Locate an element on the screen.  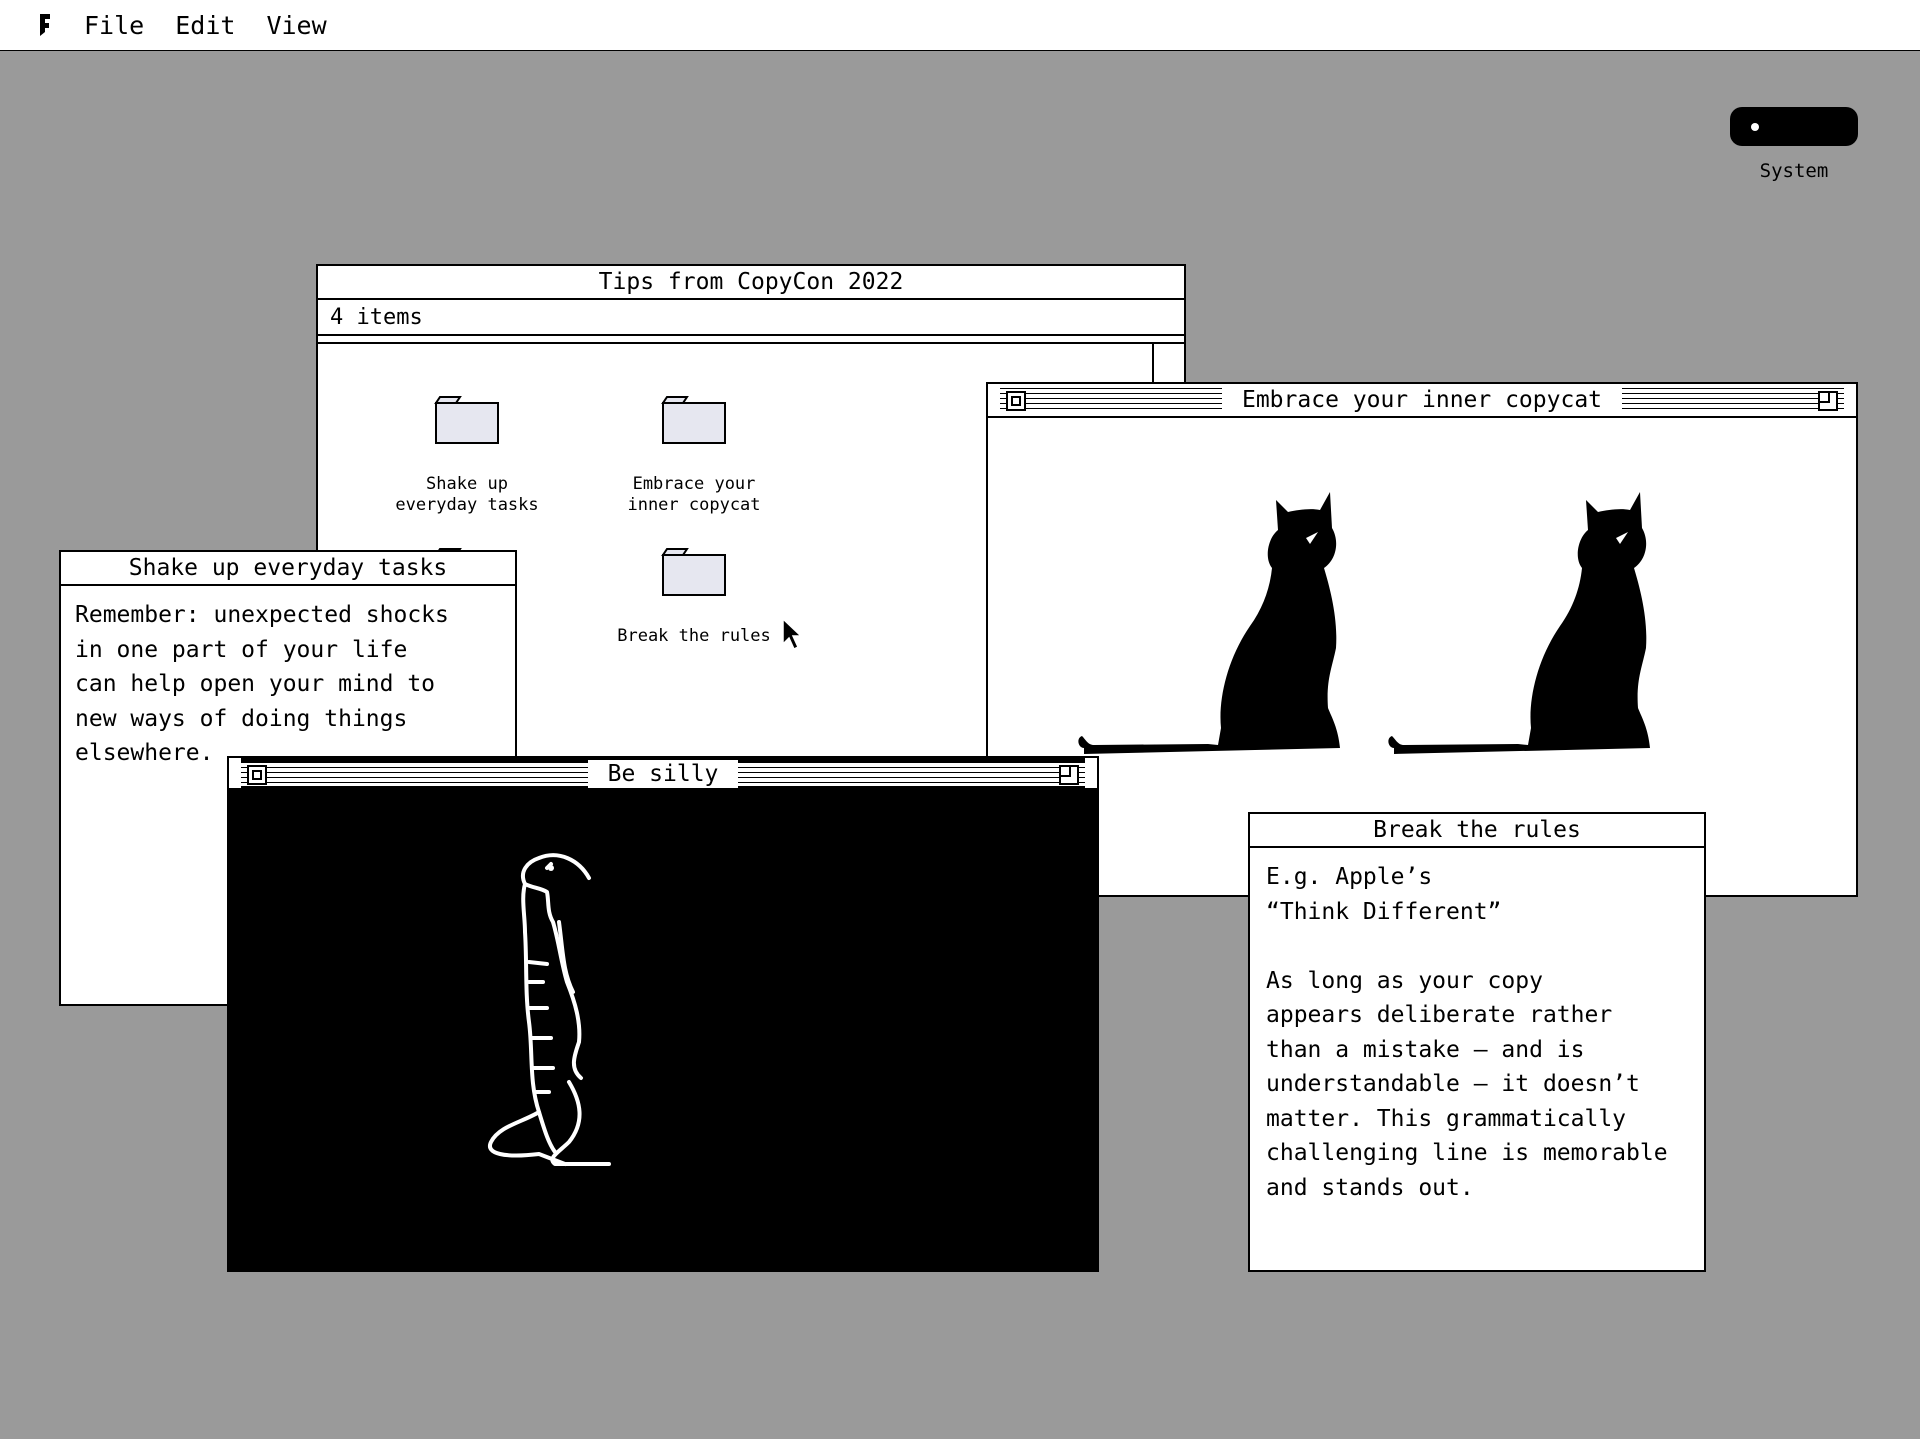
shake-window-title: Shake up everyday tasks is located at coordinates (288, 568).